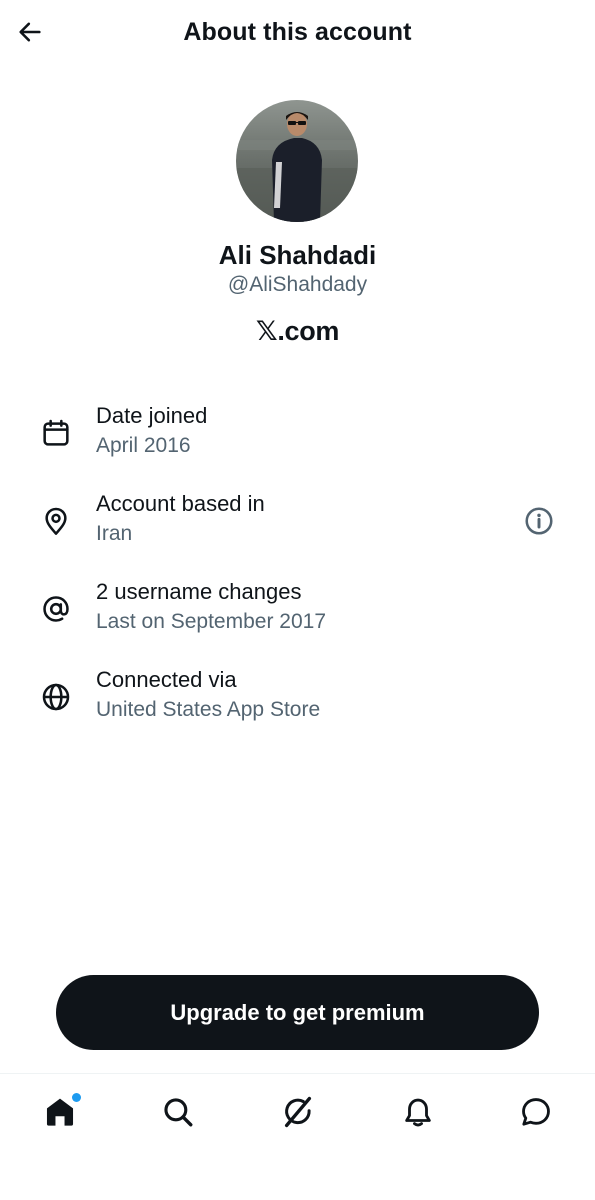  I want to click on profile-name: Ali Shahdadi, so click(297, 255).